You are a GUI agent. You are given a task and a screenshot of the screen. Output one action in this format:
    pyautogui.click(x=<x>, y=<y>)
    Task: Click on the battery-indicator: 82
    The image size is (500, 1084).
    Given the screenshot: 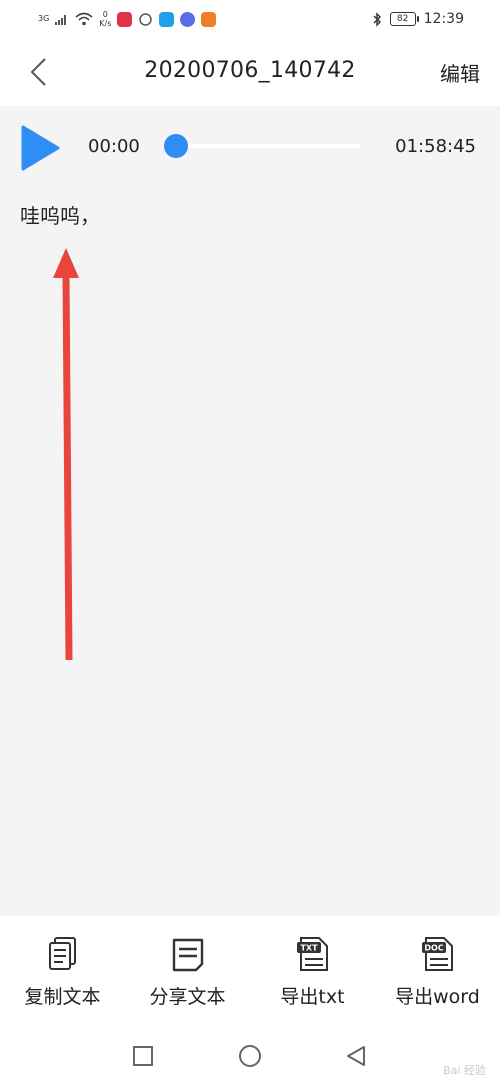 What is the action you would take?
    pyautogui.click(x=404, y=19)
    